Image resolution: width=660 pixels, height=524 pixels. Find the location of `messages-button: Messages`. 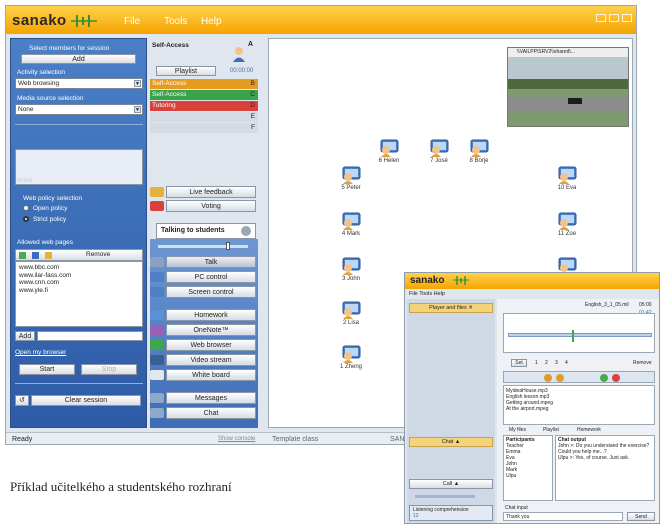

messages-button: Messages is located at coordinates (203, 398).